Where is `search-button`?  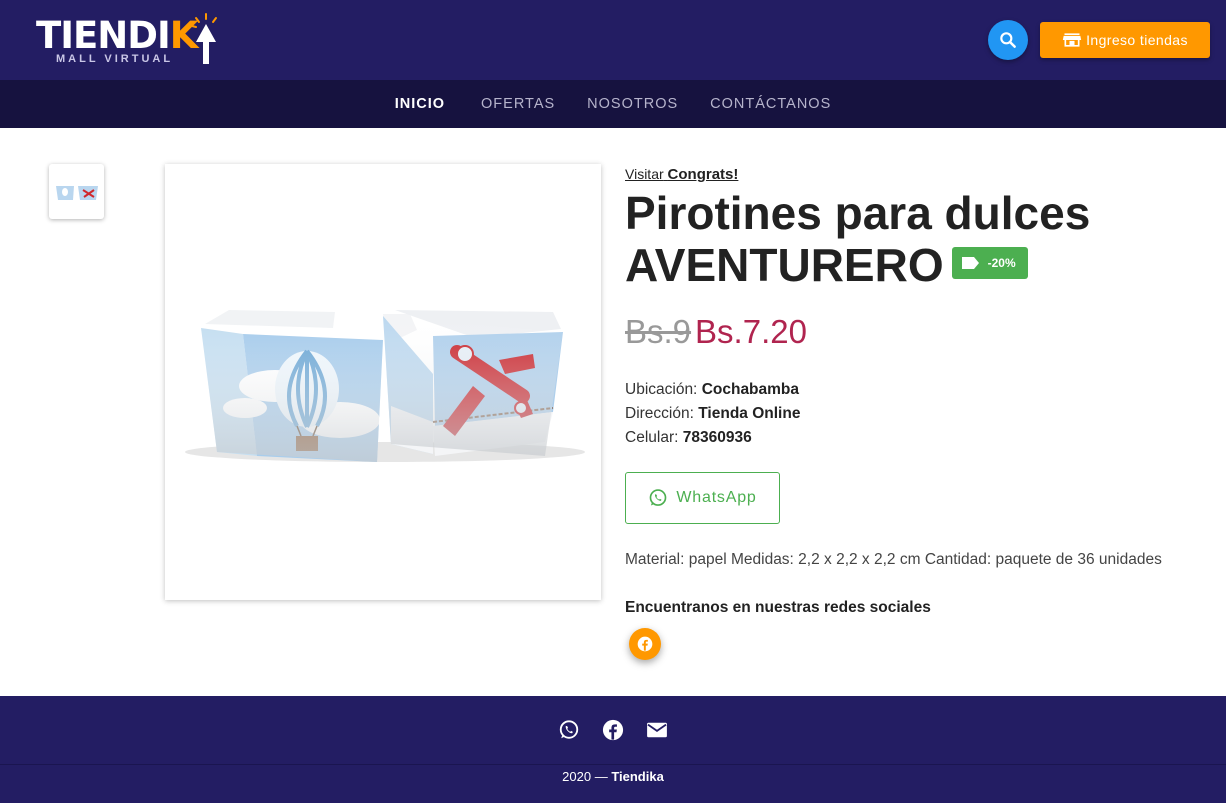
search-button is located at coordinates (1008, 40).